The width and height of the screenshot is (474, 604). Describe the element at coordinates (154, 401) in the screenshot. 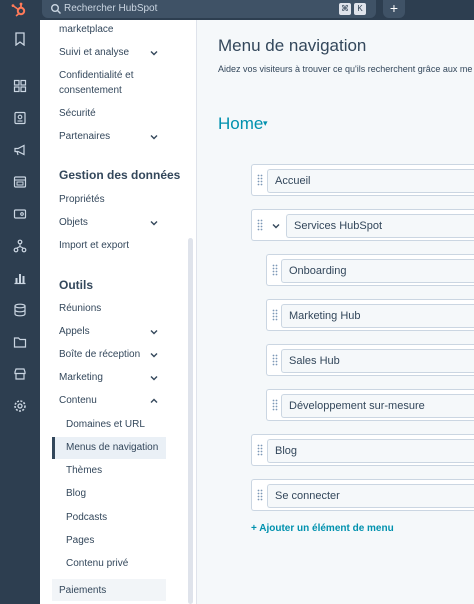

I see `chevron-up-icon` at that location.